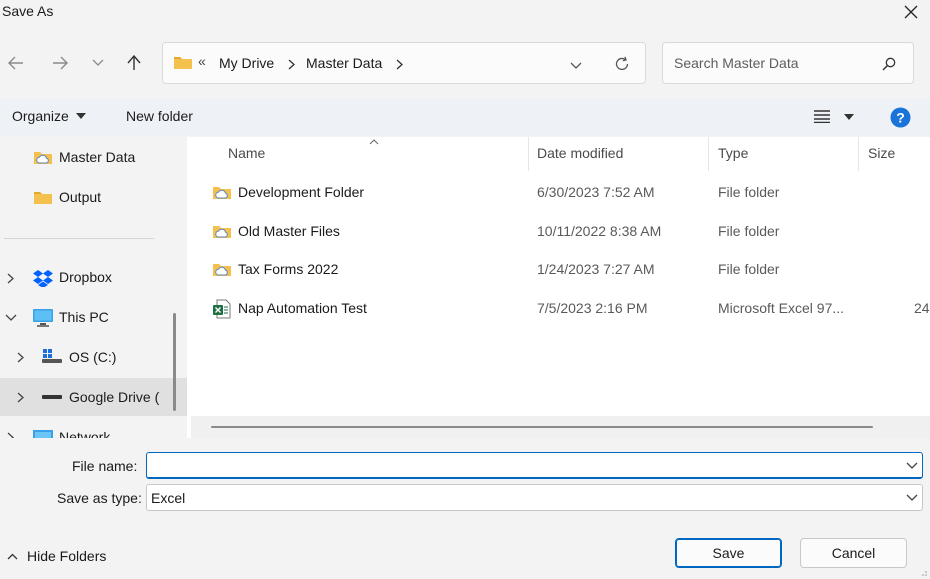 This screenshot has height=579, width=930. I want to click on column-header-size: Size, so click(881, 153).